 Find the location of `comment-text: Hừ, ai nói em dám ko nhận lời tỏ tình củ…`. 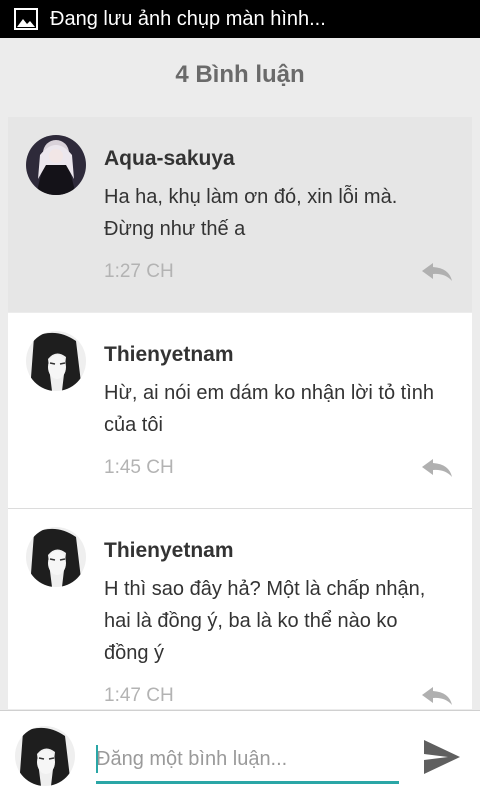

comment-text: Hừ, ai nói em dám ko nhận lời tỏ tình củ… is located at coordinates (269, 409).